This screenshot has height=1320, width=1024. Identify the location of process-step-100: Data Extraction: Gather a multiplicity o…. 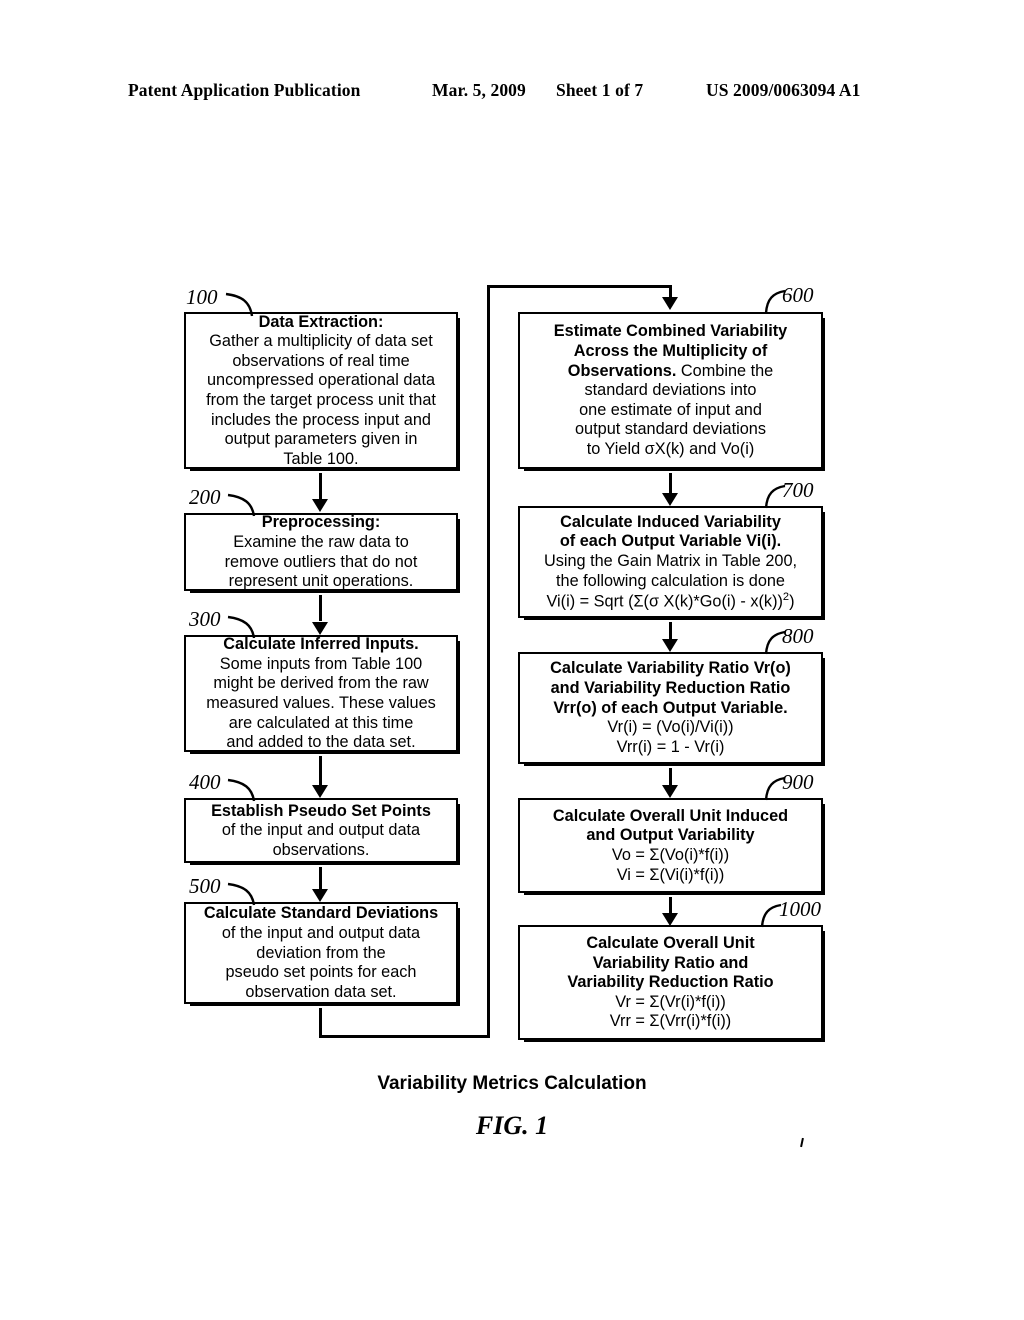
(322, 391).